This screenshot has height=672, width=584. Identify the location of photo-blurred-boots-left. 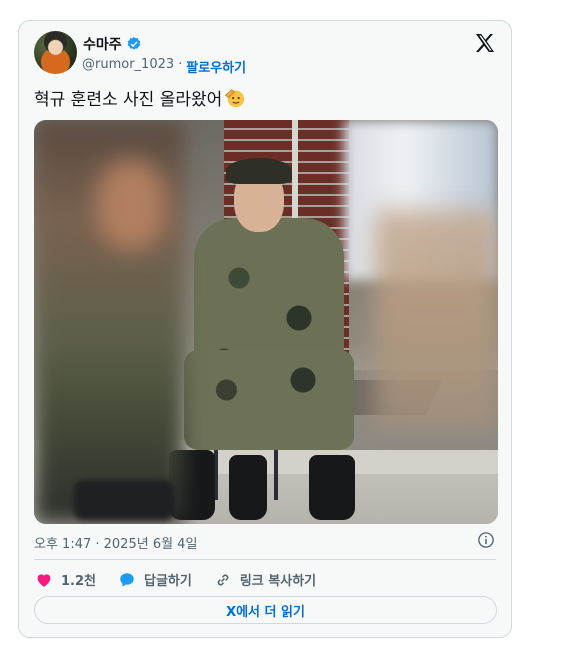
(124, 500).